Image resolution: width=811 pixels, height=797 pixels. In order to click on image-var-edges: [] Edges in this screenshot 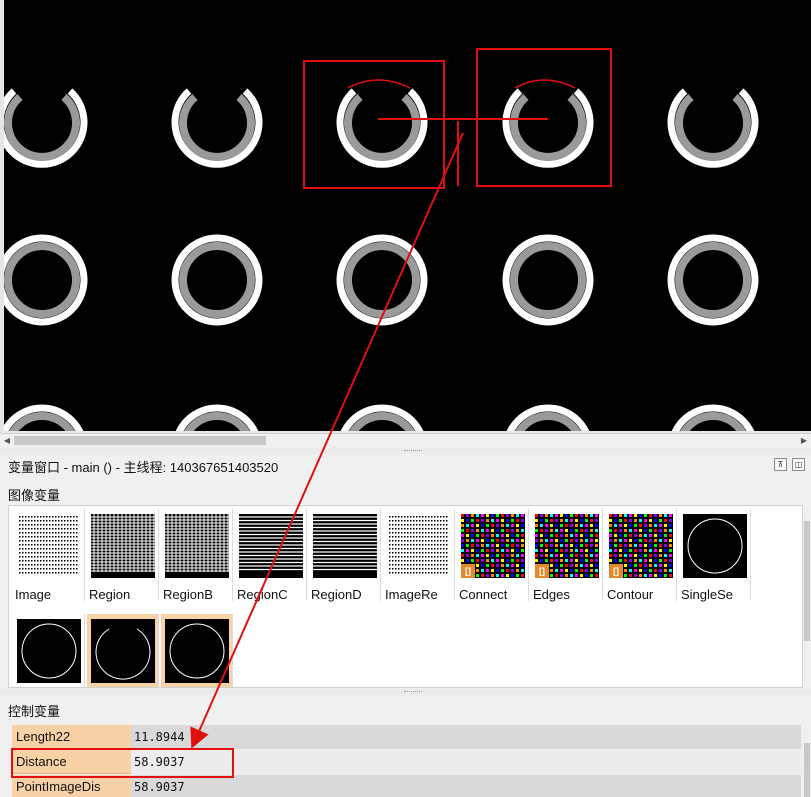, I will do `click(567, 555)`.